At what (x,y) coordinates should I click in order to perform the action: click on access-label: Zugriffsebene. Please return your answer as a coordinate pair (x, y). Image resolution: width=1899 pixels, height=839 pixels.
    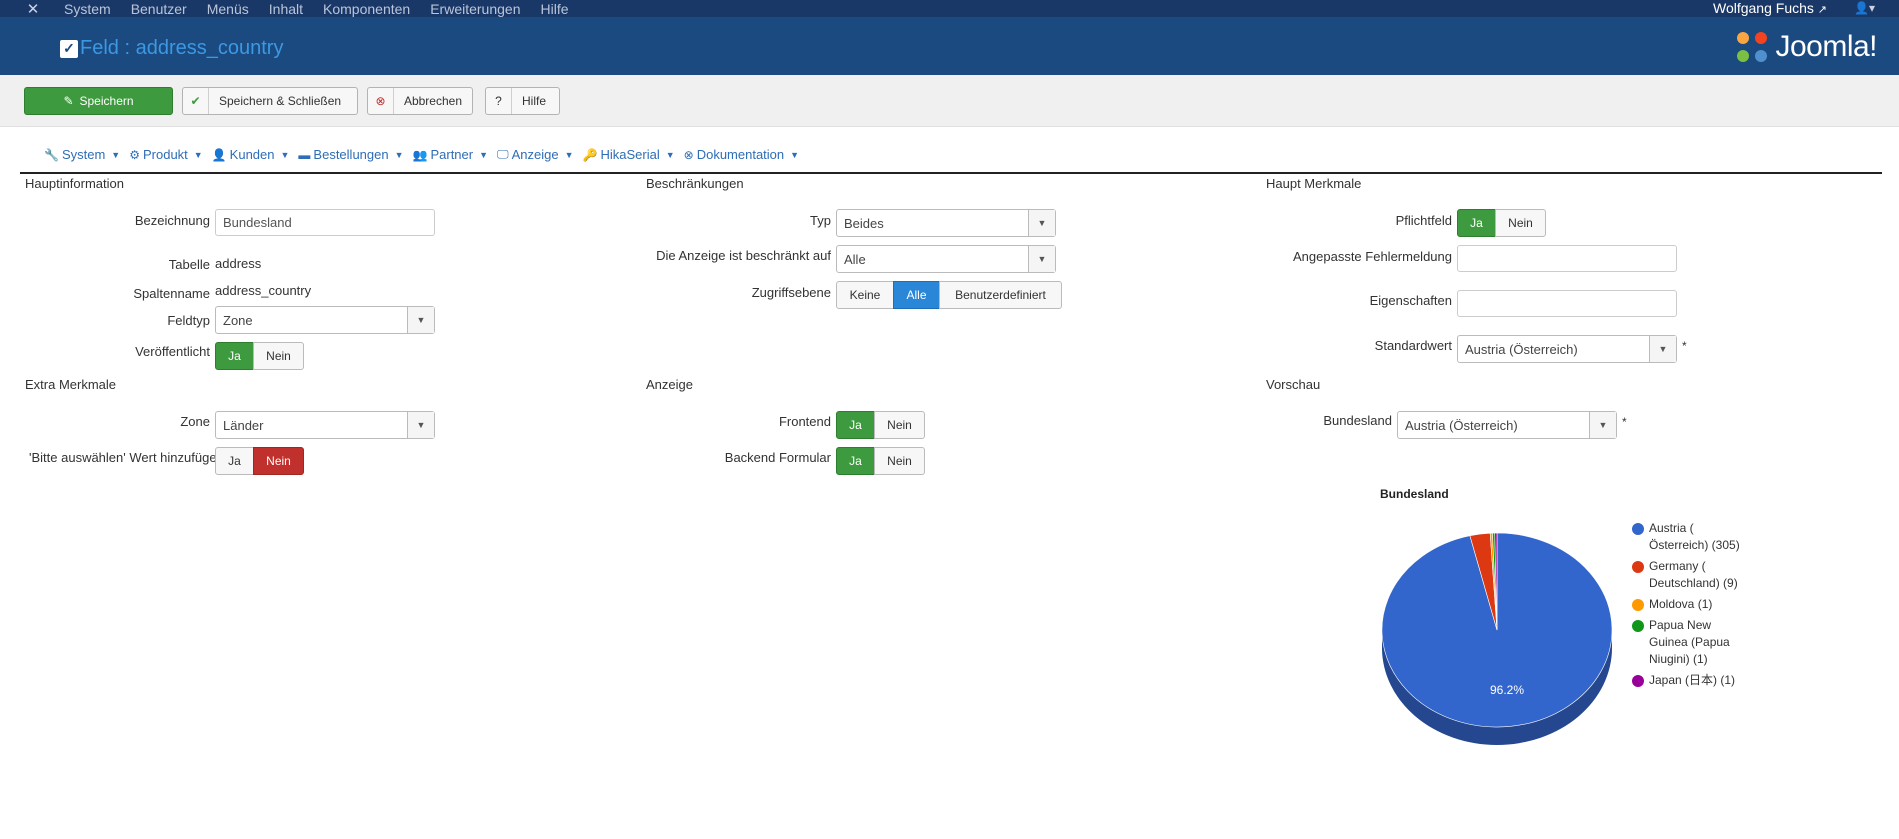
    Looking at the image, I should click on (791, 292).